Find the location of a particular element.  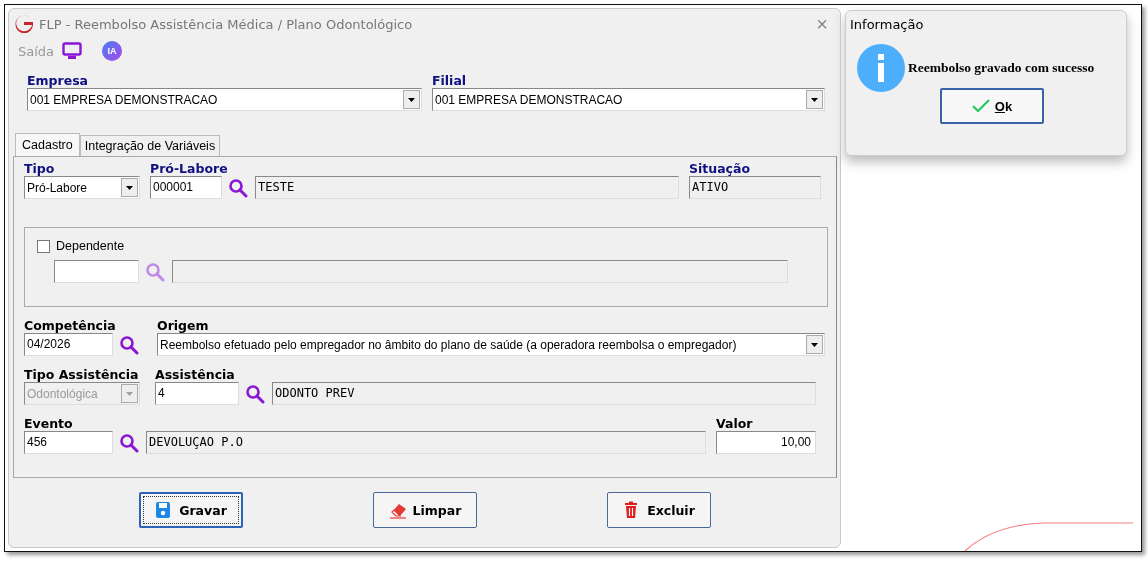

field-label: Empresa is located at coordinates (58, 80).